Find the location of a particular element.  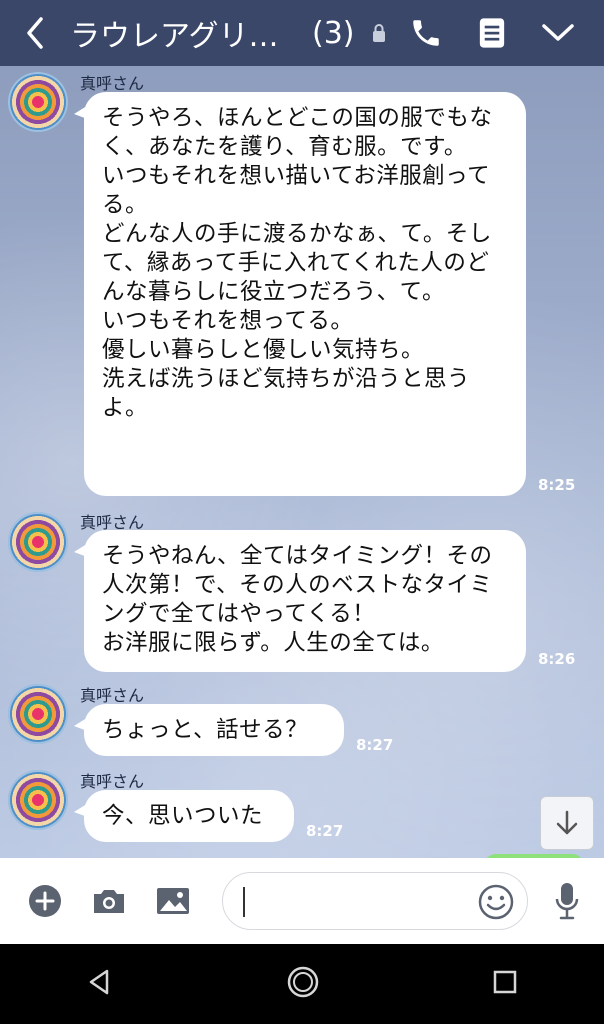

message-bubble: 今、思いついた is located at coordinates (184, 816).